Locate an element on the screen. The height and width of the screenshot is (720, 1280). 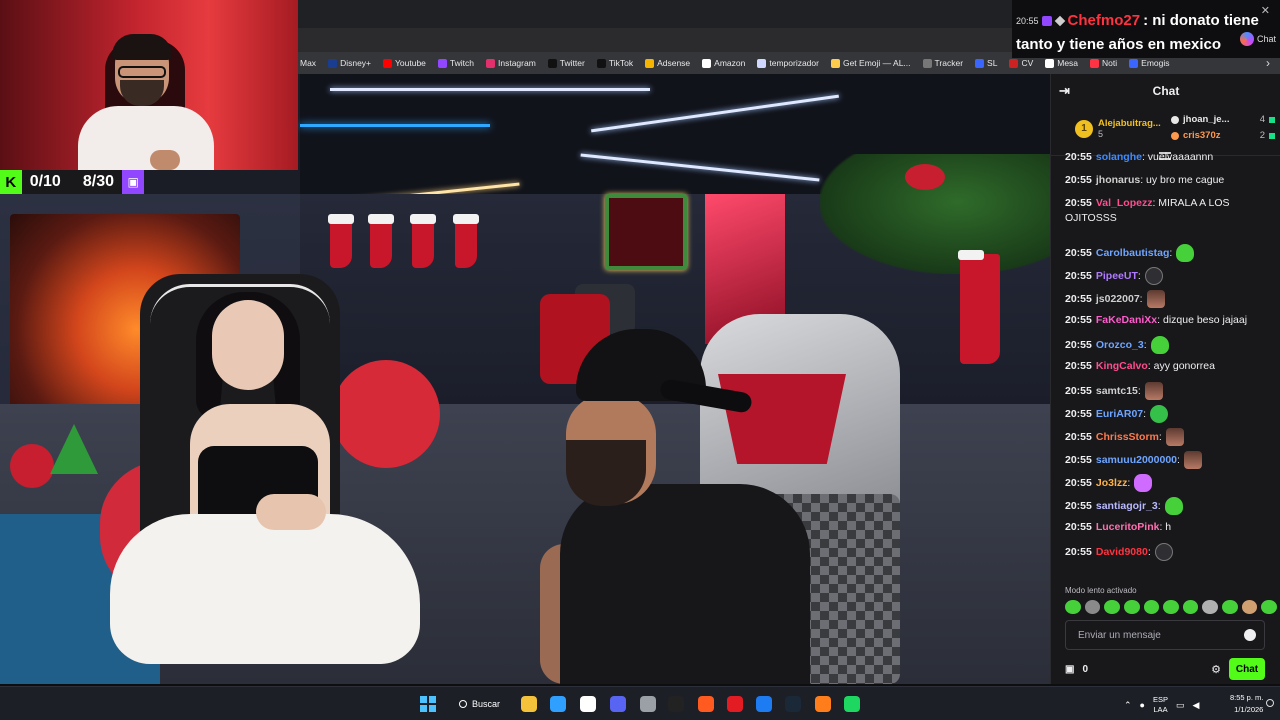
bookmark-item: temporizador is located at coordinates (792, 63).